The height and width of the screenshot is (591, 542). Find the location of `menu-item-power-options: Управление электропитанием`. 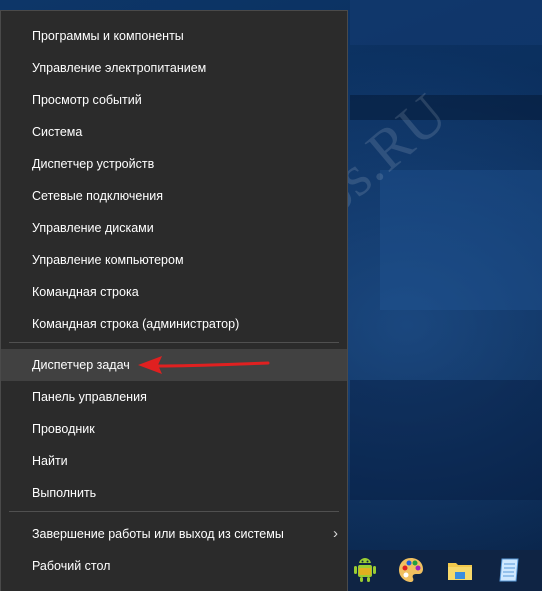

menu-item-power-options: Управление электропитанием is located at coordinates (174, 68).